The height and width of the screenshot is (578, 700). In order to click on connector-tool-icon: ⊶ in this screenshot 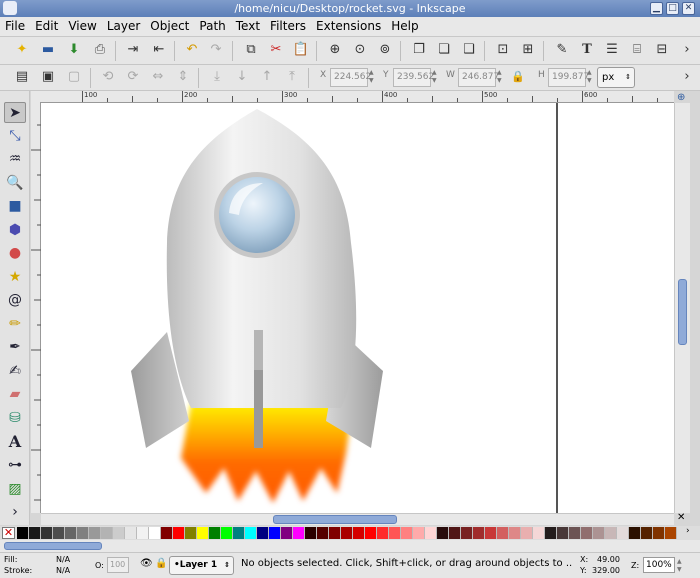, I will do `click(15, 465)`.